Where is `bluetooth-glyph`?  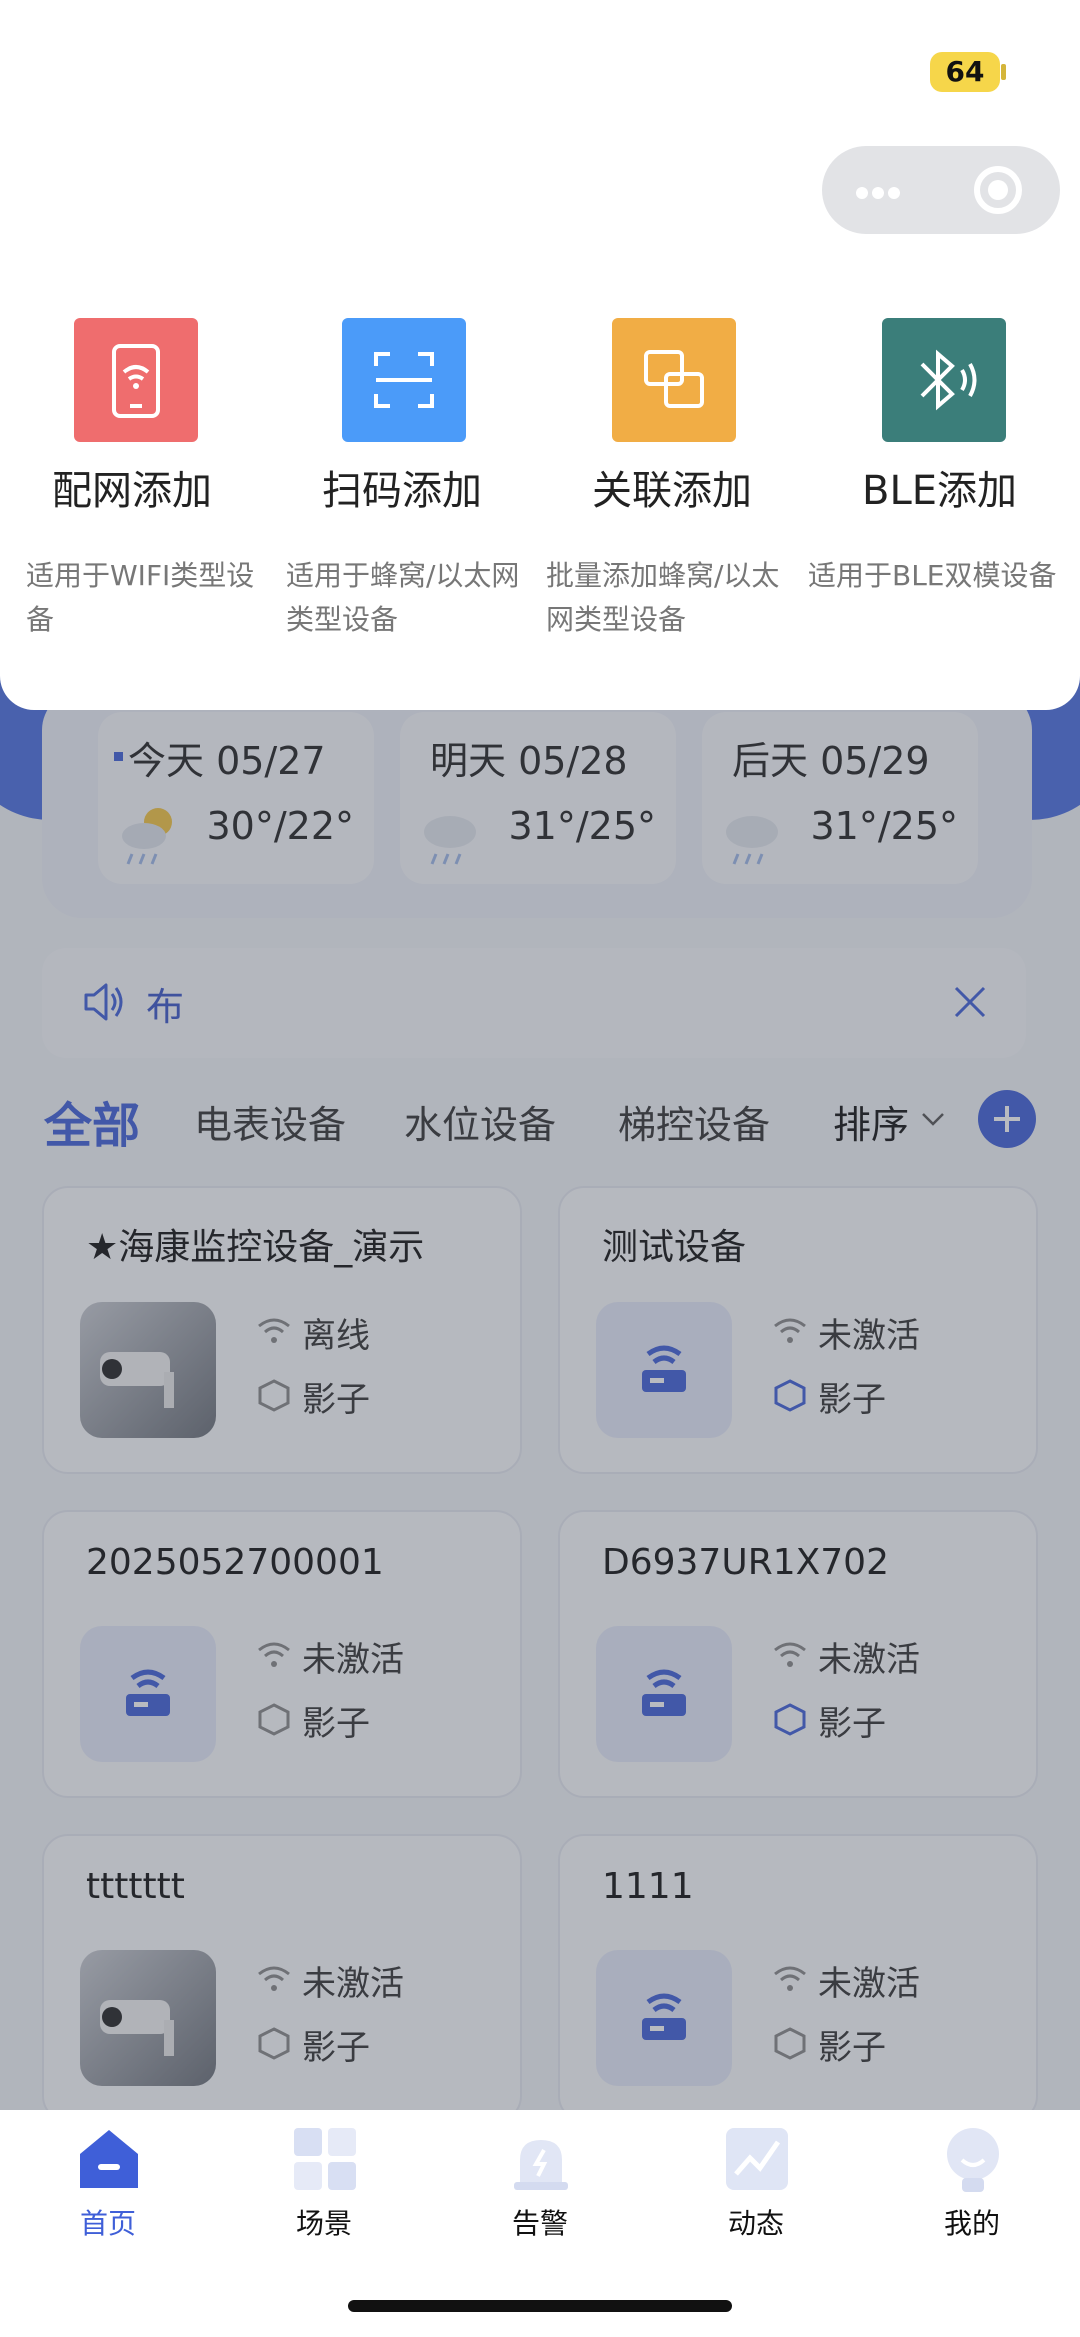
bluetooth-glyph is located at coordinates (948, 380).